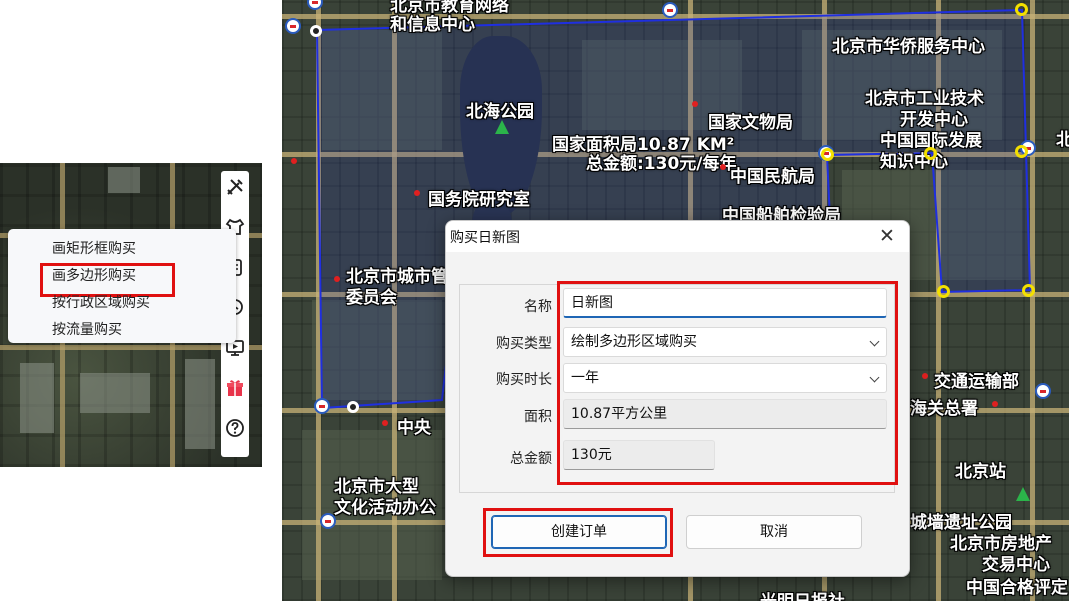 The height and width of the screenshot is (601, 1069). I want to click on purchase-context-menu: 画矩形框购买 画多边形购买 按行政区域购买 按流量购买, so click(122, 286).